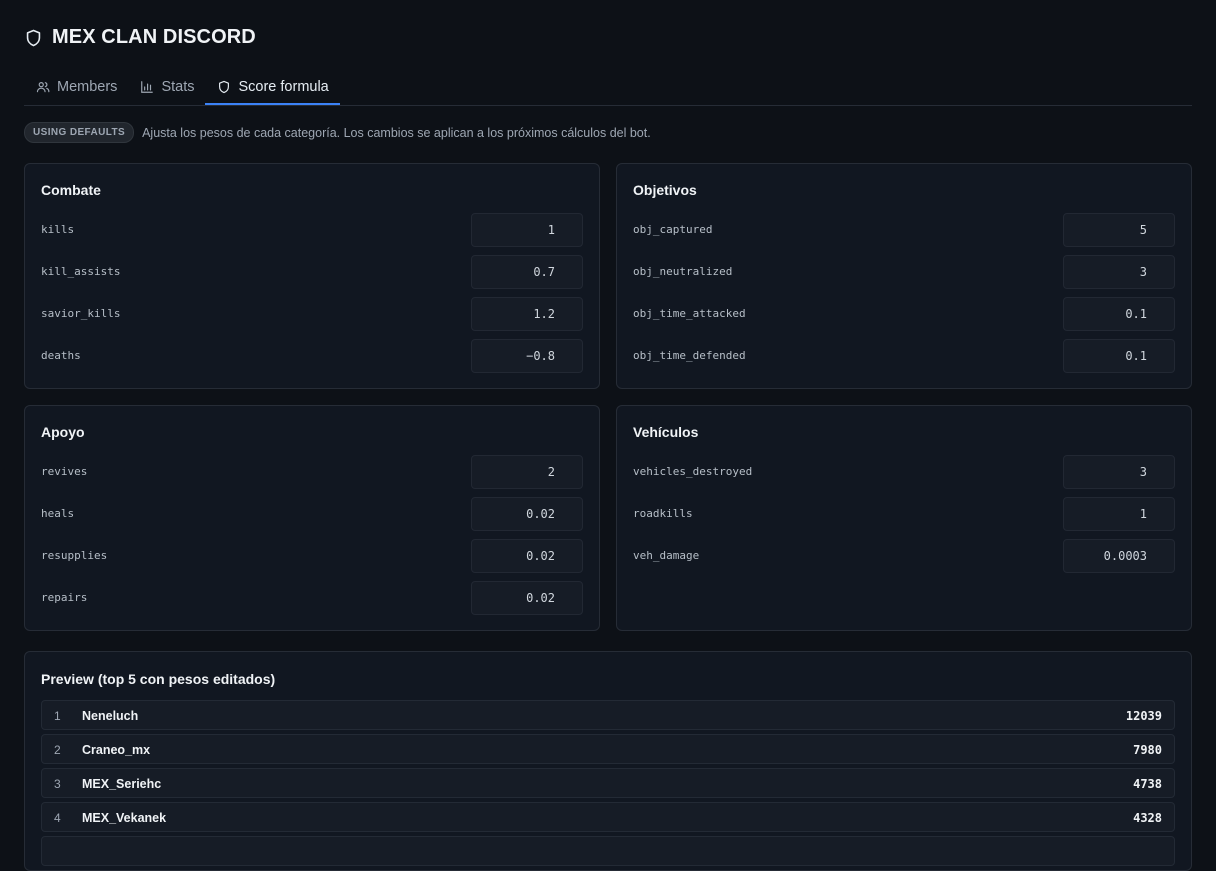 Image resolution: width=1216 pixels, height=871 pixels. What do you see at coordinates (71, 190) in the screenshot?
I see `card-title: Combate` at bounding box center [71, 190].